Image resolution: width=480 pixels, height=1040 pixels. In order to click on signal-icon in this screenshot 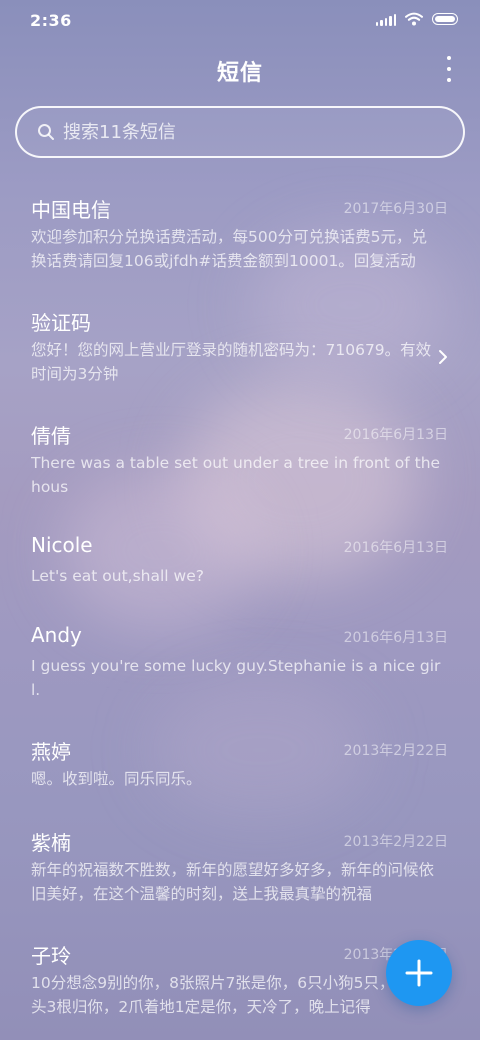, I will do `click(385, 19)`.